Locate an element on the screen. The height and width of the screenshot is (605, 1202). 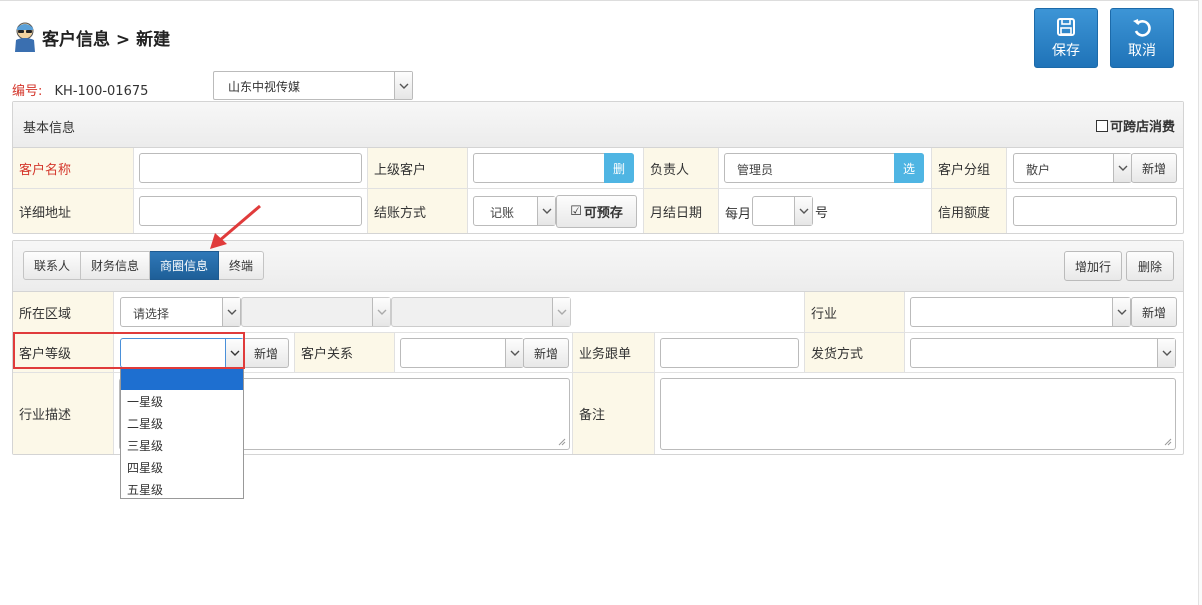
follow-input is located at coordinates (729, 353).